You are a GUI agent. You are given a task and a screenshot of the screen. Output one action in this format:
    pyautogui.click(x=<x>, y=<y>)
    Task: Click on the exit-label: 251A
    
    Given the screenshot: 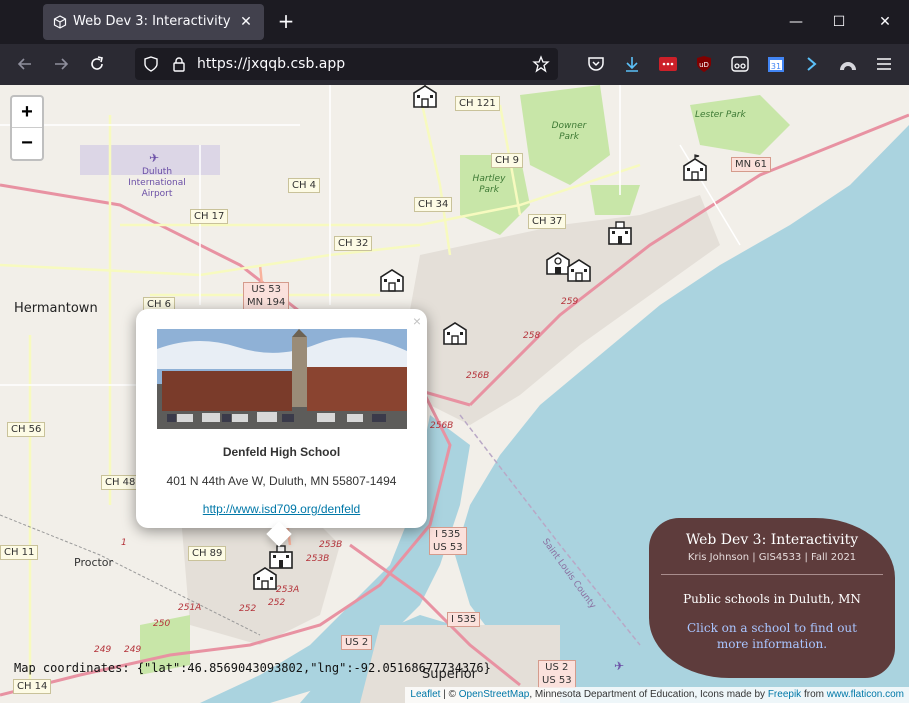 What is the action you would take?
    pyautogui.click(x=190, y=608)
    